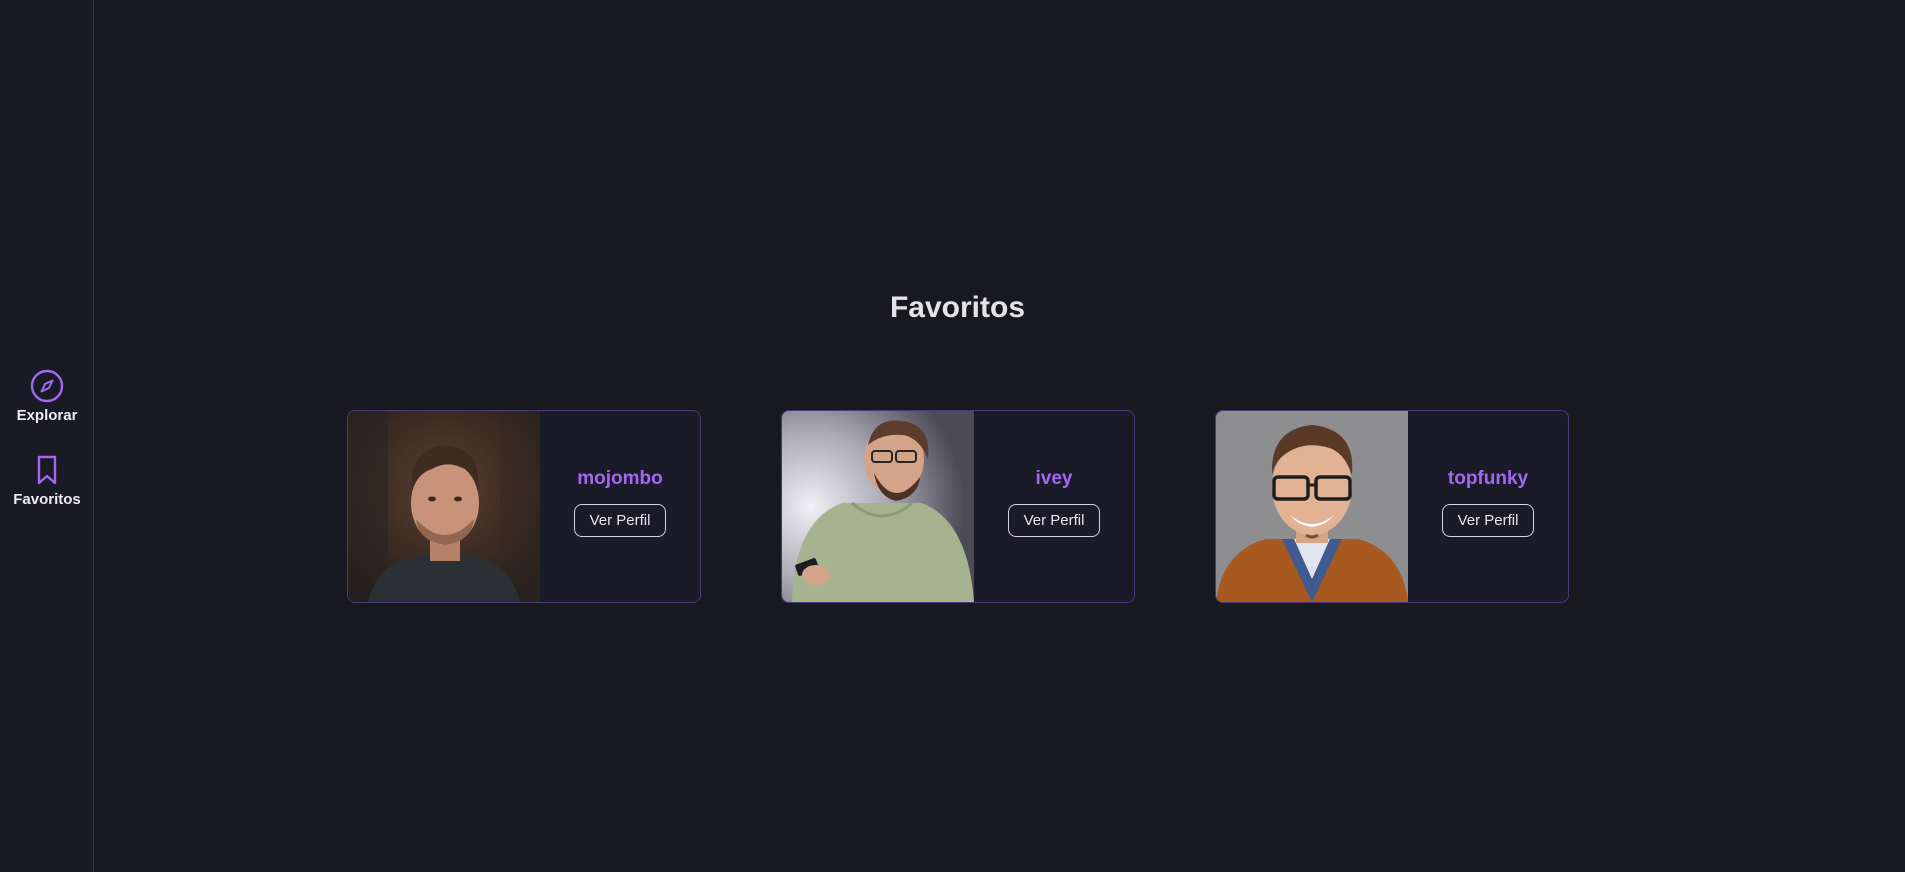  What do you see at coordinates (620, 478) in the screenshot?
I see `card-username: mojombo` at bounding box center [620, 478].